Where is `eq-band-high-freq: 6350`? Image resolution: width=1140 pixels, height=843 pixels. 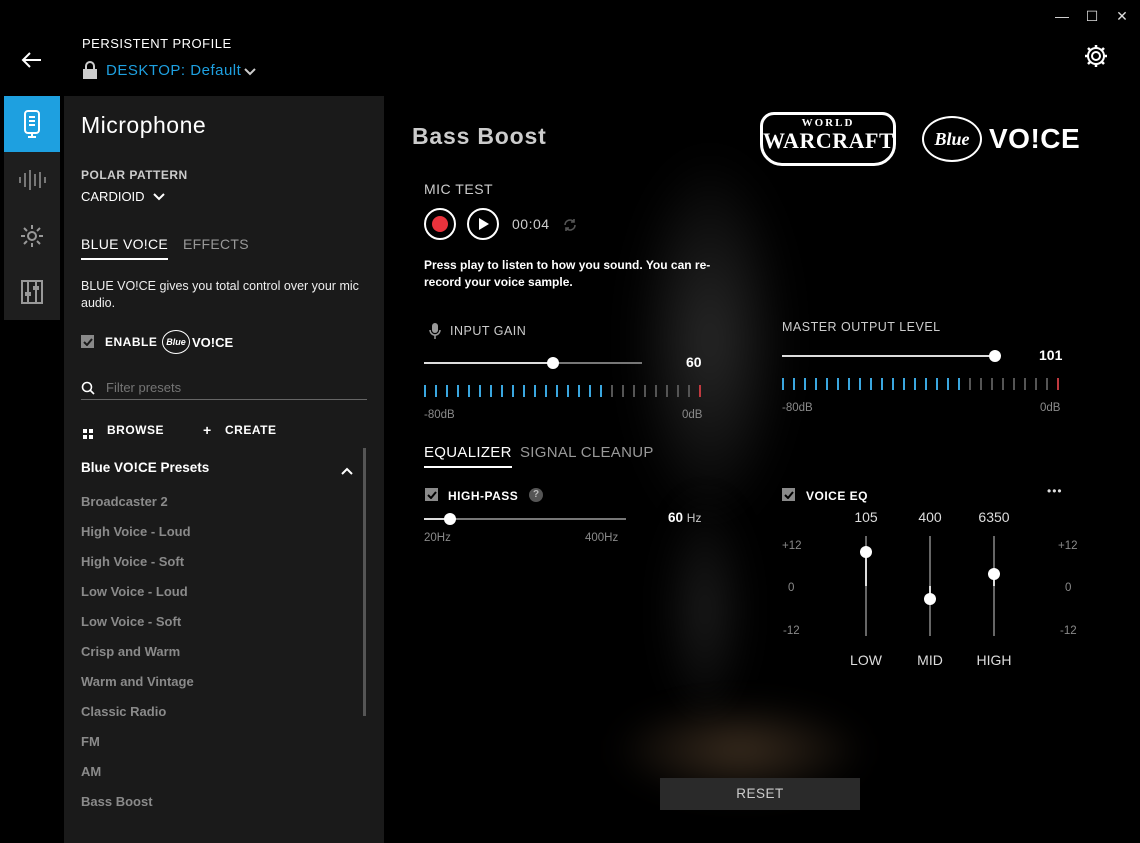 eq-band-high-freq: 6350 is located at coordinates (994, 517).